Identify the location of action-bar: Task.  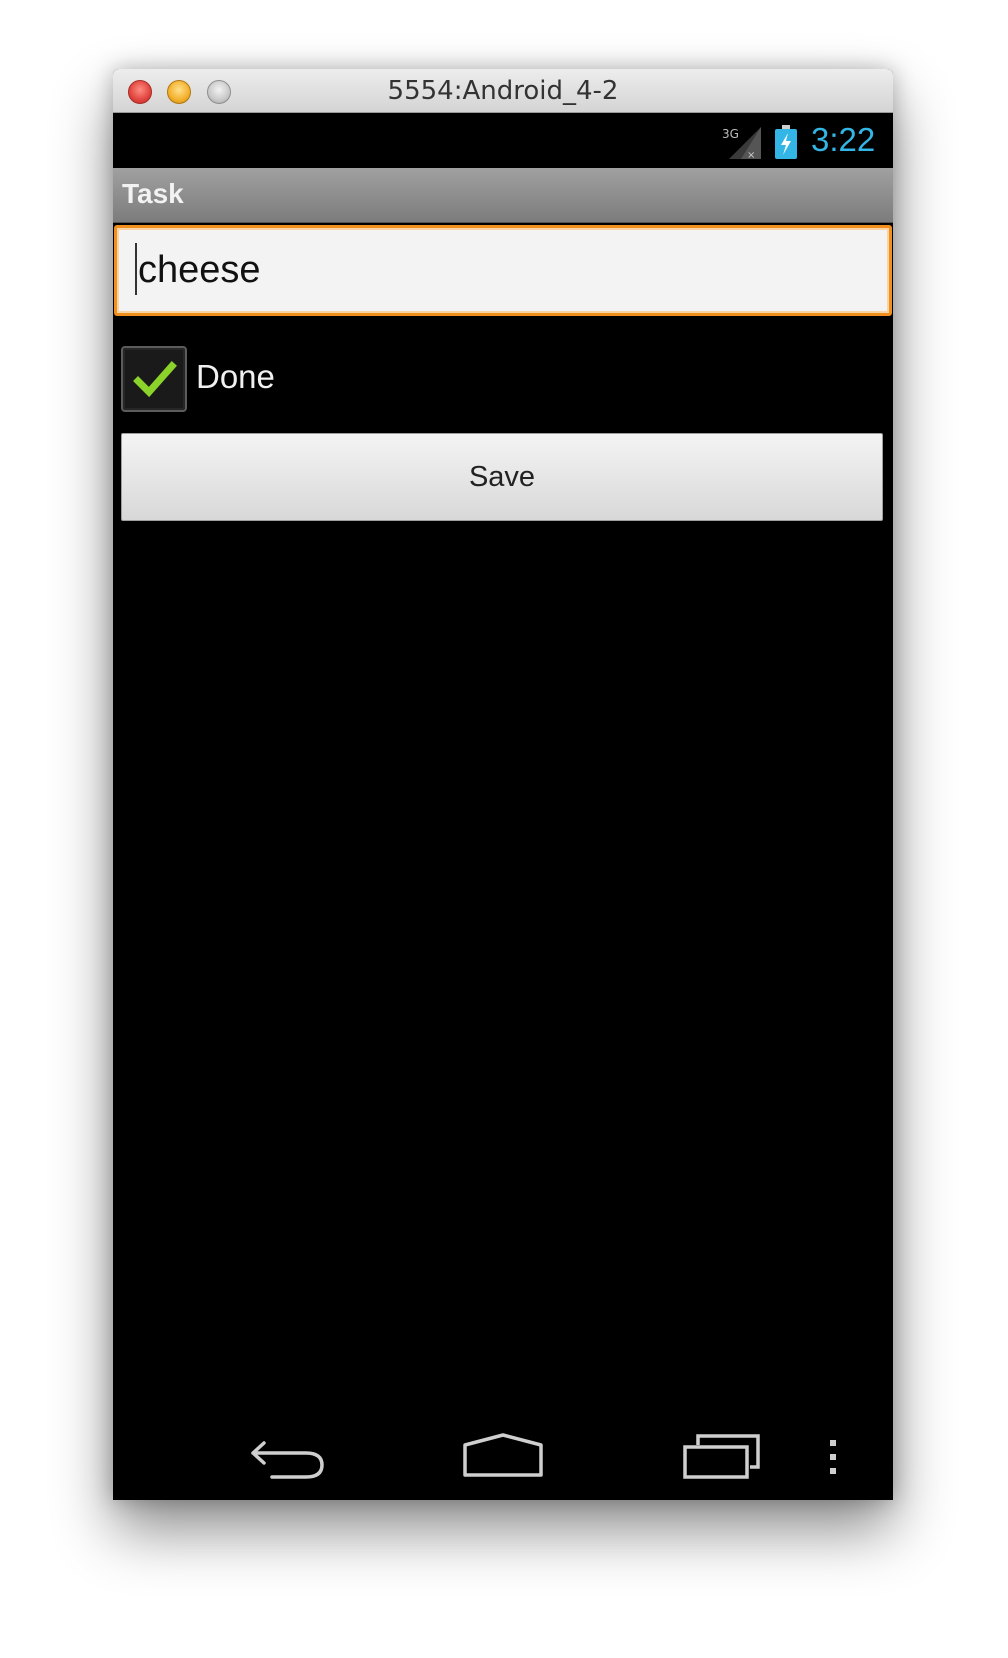
(503, 195).